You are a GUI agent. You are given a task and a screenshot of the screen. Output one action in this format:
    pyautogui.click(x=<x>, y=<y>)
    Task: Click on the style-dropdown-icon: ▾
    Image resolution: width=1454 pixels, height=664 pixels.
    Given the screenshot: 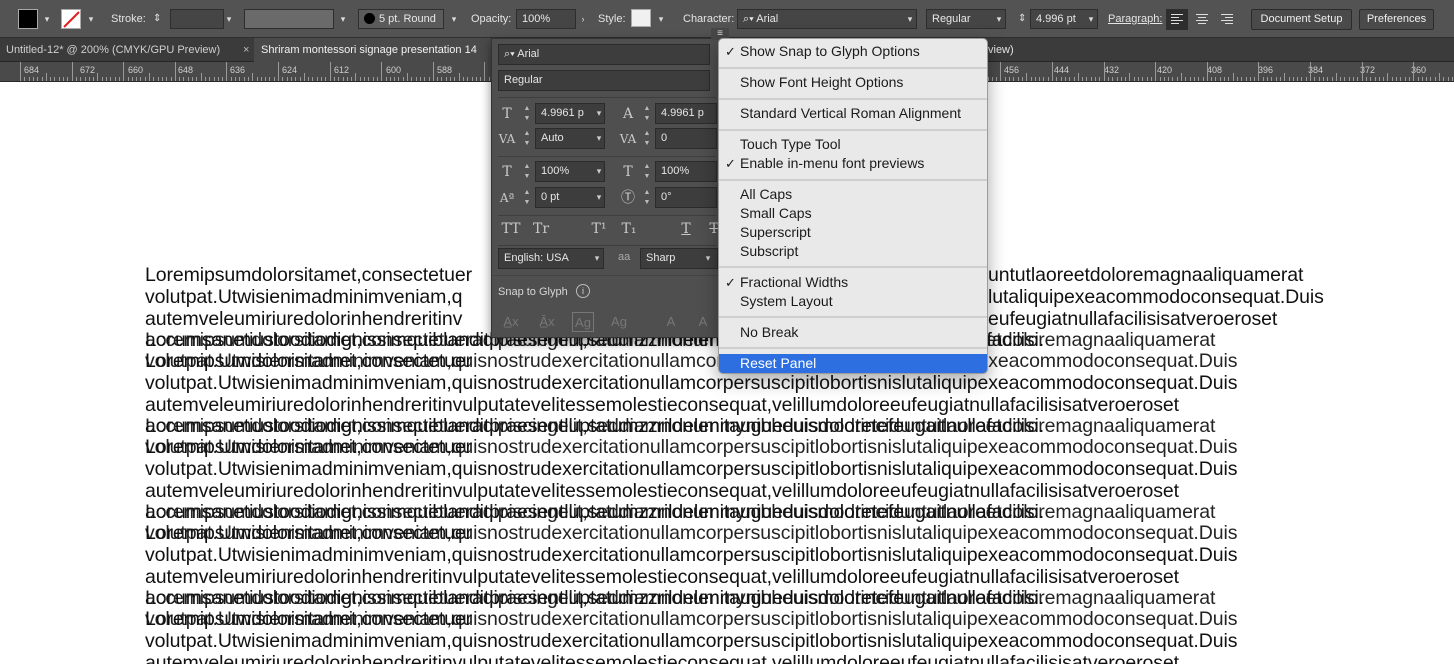 What is the action you would take?
    pyautogui.click(x=661, y=19)
    